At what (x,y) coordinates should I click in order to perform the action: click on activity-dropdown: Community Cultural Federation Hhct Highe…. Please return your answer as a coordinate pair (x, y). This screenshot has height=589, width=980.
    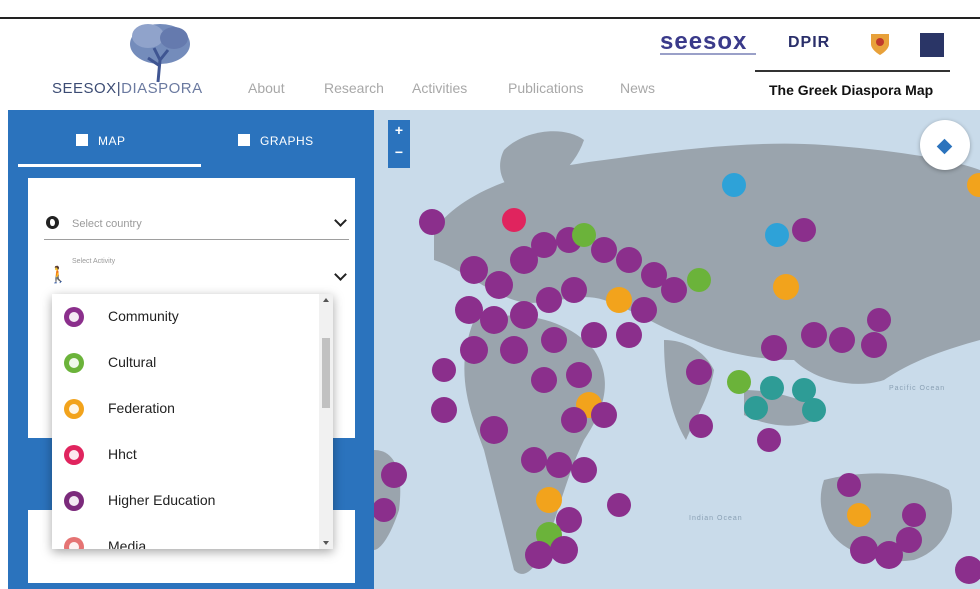
    Looking at the image, I should click on (192, 421).